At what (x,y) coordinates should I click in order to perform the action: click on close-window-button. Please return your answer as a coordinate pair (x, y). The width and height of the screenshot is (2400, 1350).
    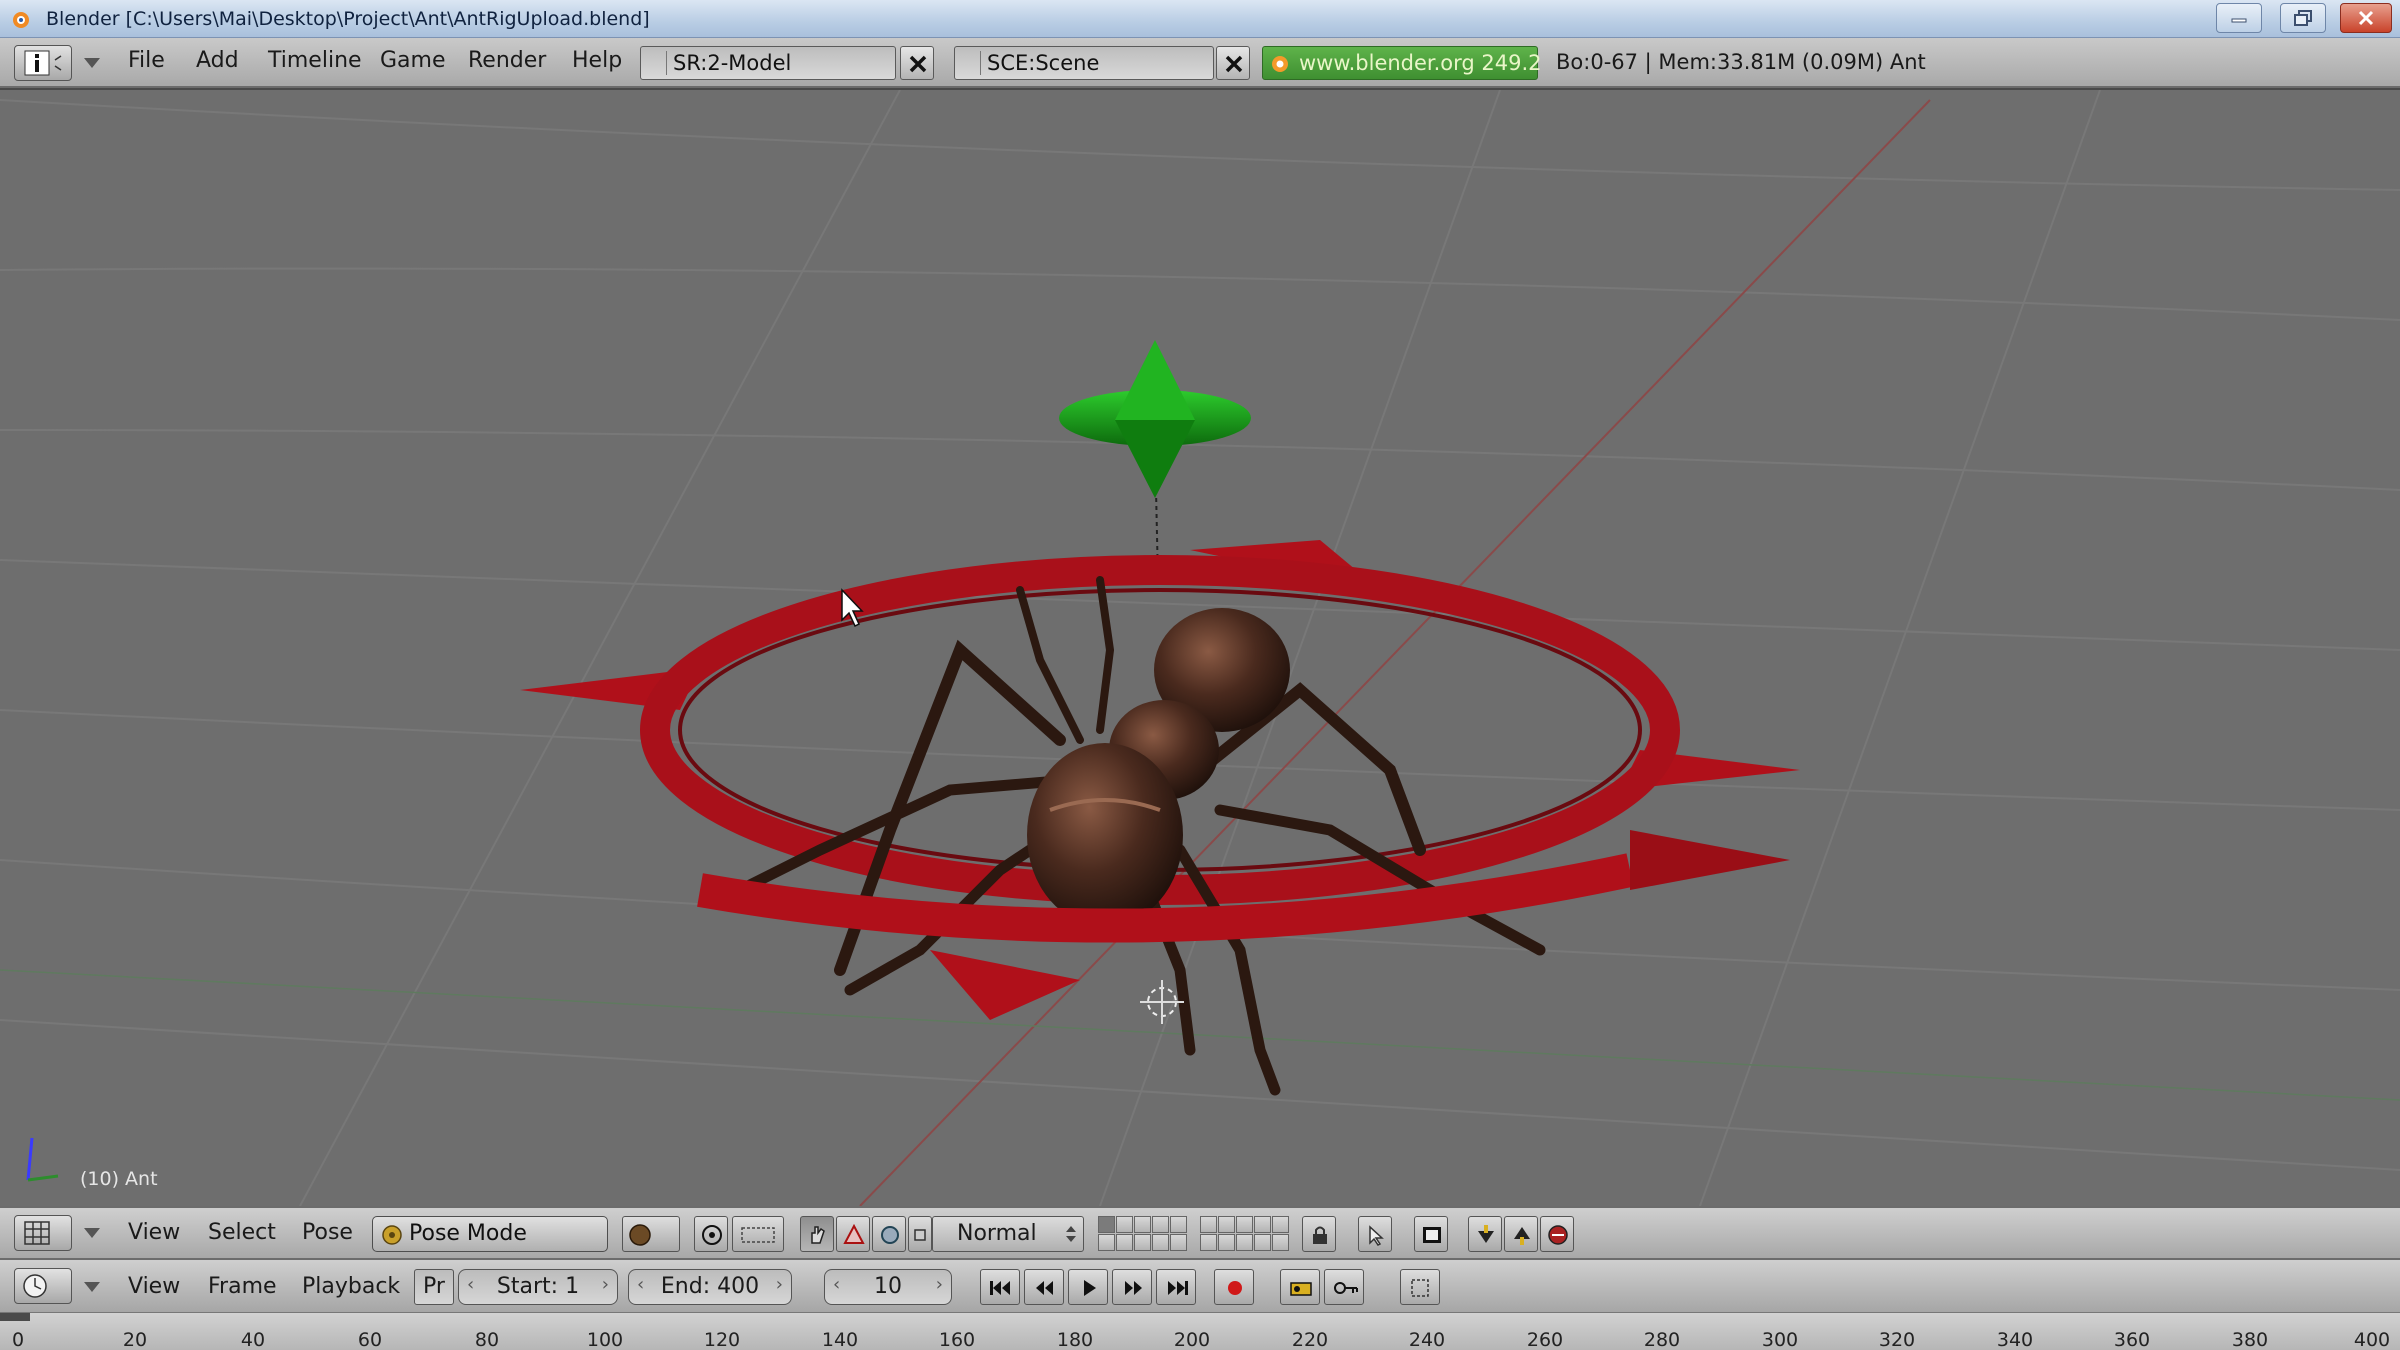
    Looking at the image, I should click on (2366, 18).